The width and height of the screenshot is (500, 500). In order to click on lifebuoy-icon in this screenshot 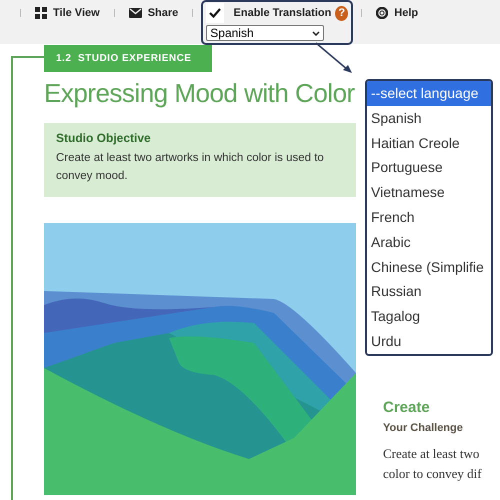, I will do `click(382, 13)`.